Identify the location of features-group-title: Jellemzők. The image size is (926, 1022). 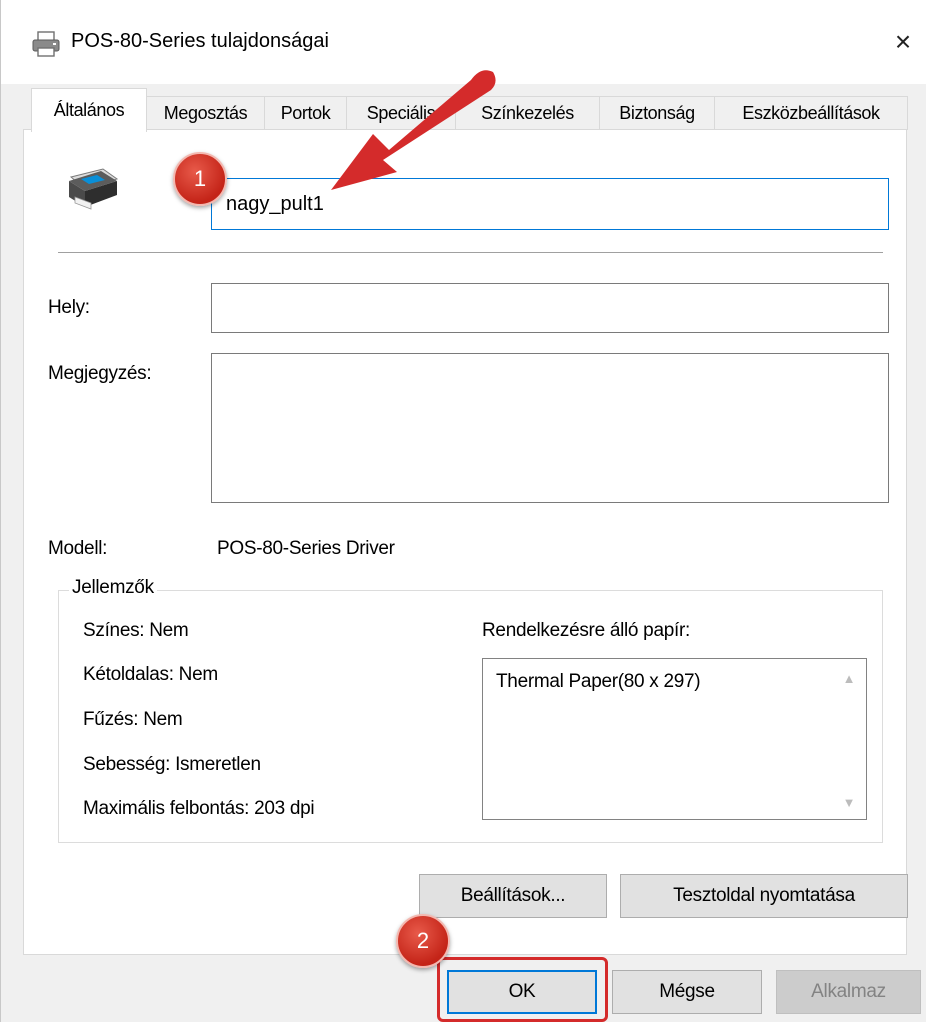
(113, 588).